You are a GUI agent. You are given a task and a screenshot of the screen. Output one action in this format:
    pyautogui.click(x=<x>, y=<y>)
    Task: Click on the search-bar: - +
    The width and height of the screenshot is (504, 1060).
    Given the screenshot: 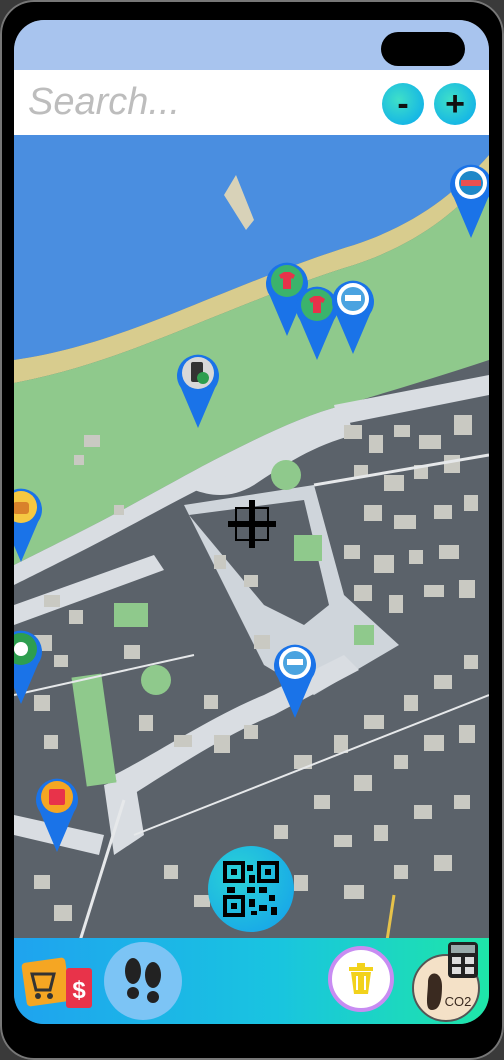 What is the action you would take?
    pyautogui.click(x=251, y=102)
    